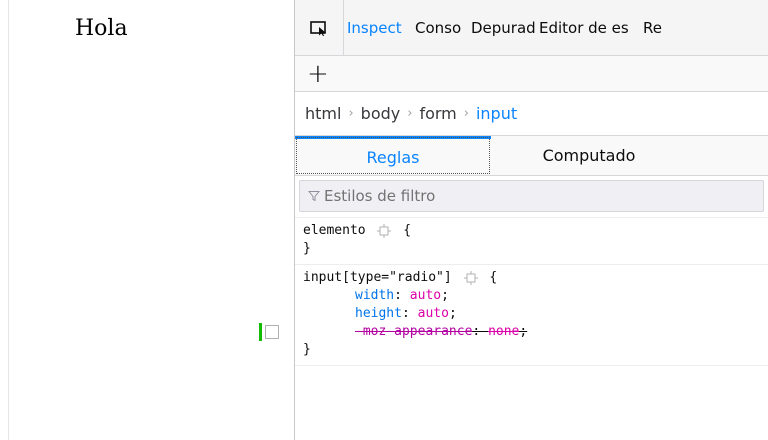  What do you see at coordinates (378, 28) in the screenshot?
I see `tab-inspector: Inspect` at bounding box center [378, 28].